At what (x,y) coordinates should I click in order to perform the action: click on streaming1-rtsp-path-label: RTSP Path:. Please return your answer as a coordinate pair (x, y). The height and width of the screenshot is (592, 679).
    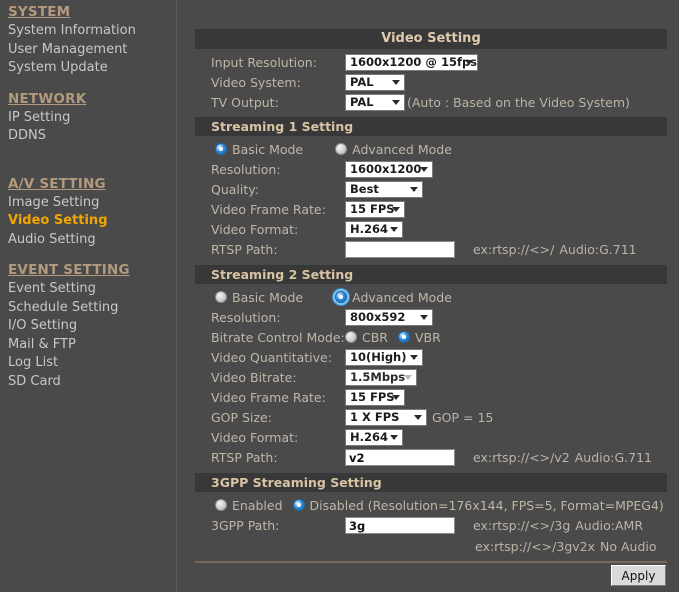
    Looking at the image, I should click on (244, 249).